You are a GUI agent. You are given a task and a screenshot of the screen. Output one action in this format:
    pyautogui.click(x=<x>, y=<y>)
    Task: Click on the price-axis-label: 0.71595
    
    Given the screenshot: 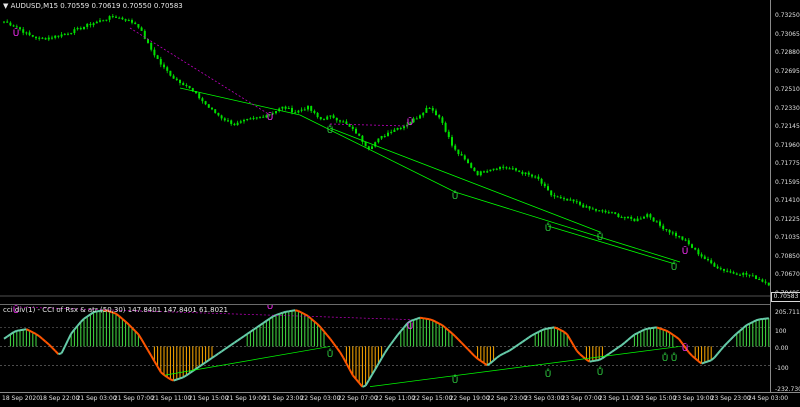 What is the action you would take?
    pyautogui.click(x=787, y=182)
    